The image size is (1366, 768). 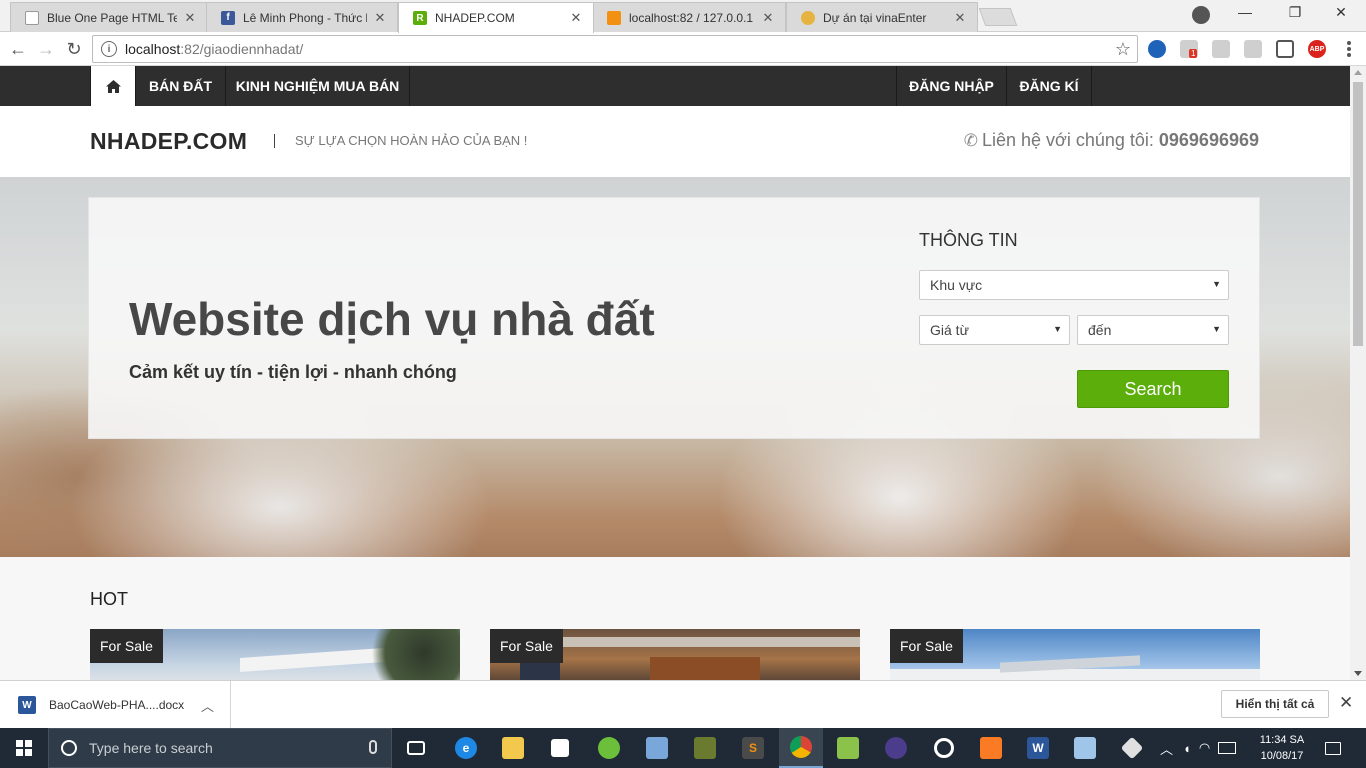 I want to click on cast-icon, so click(x=1285, y=49).